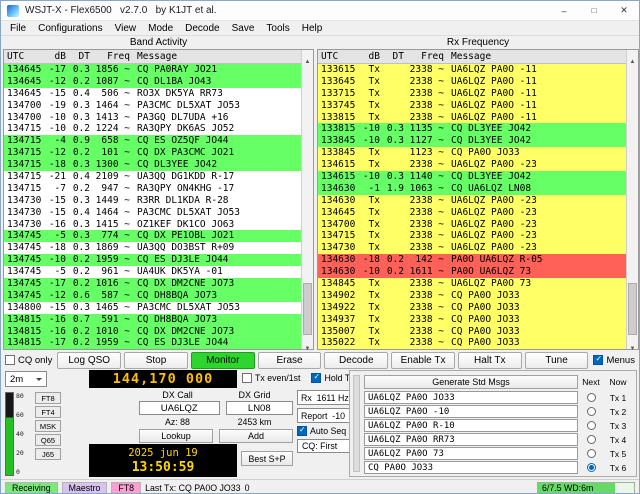 This screenshot has height=494, width=640. Describe the element at coordinates (152, 81) in the screenshot. I see `decode-row: 134645 -12 0.2 1087 ~ CQ DL1BA JO43` at that location.